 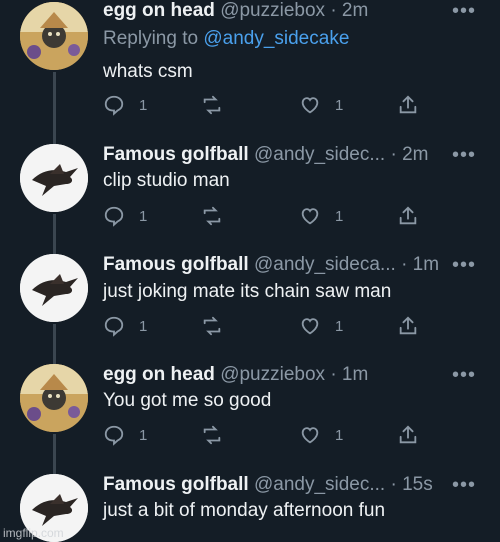 I want to click on tweet-text: You got me so good, so click(x=187, y=400).